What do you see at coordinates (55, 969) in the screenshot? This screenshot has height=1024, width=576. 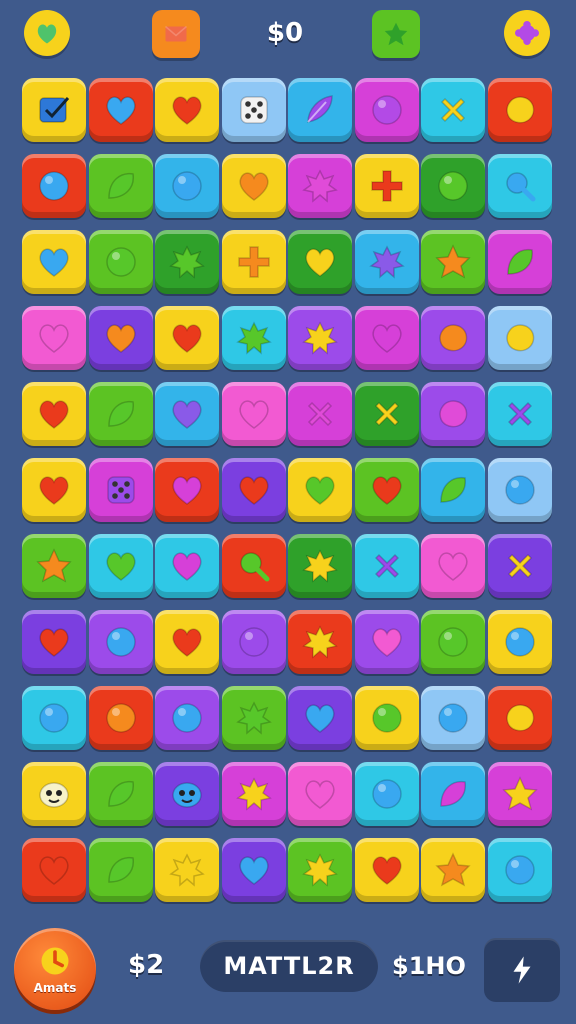 I see `action-button: Amats` at bounding box center [55, 969].